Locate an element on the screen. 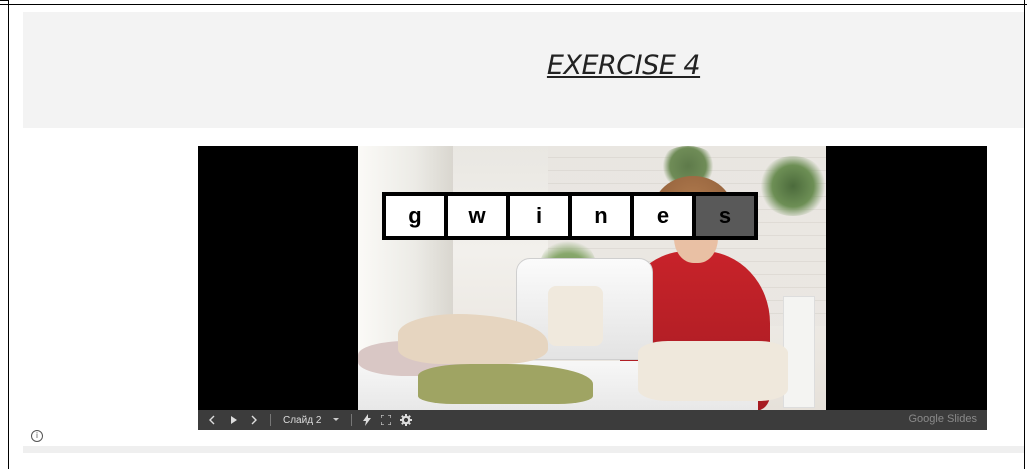  play-icon is located at coordinates (234, 420).